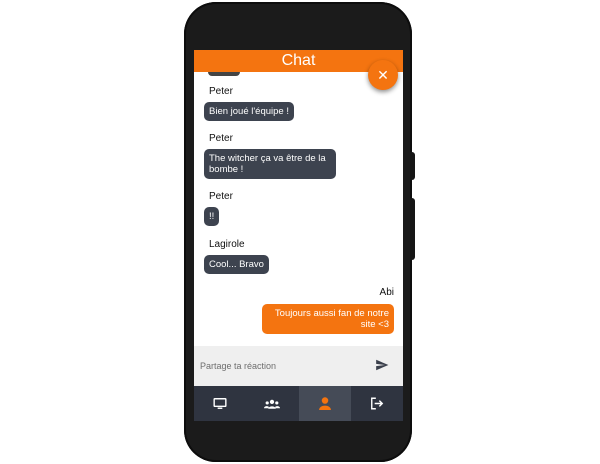 The height and width of the screenshot is (464, 600). What do you see at coordinates (280, 366) in the screenshot?
I see `message-input` at bounding box center [280, 366].